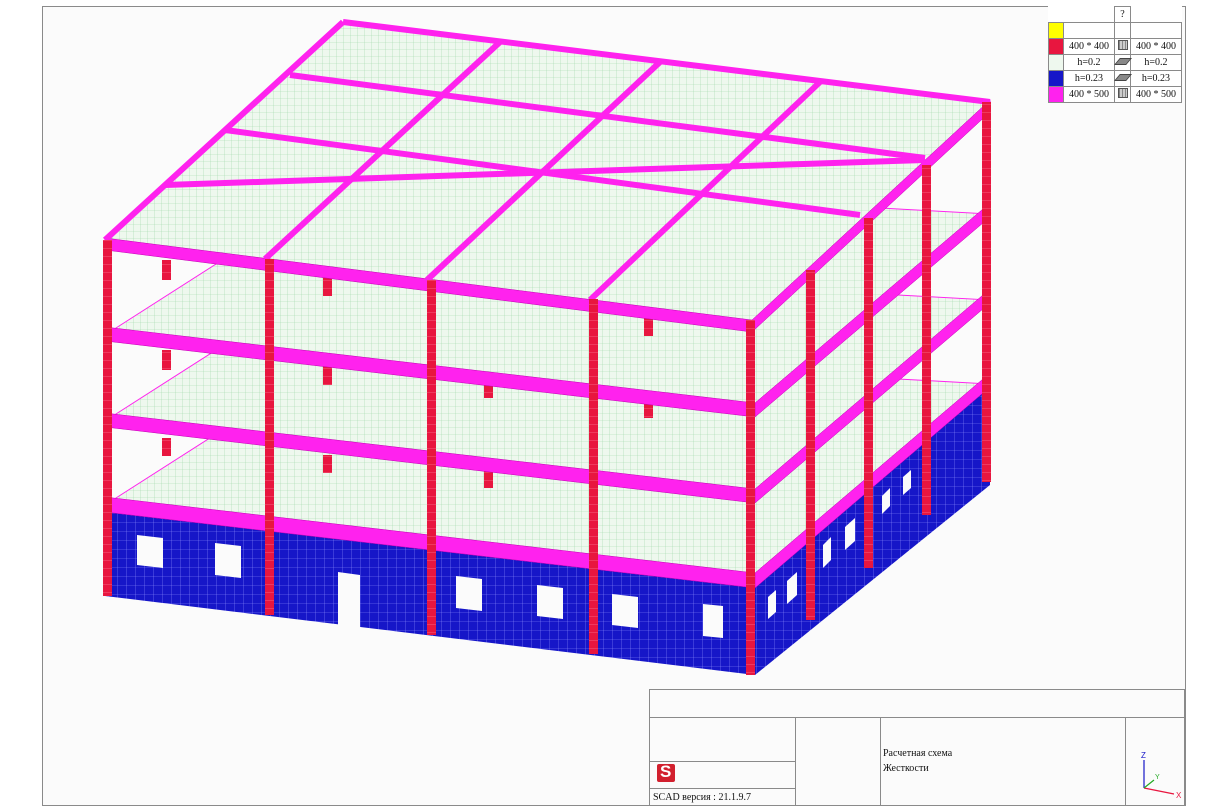 The height and width of the screenshot is (810, 1214). Describe the element at coordinates (1156, 78) in the screenshot. I see `legend-right-label: h=0.23` at that location.